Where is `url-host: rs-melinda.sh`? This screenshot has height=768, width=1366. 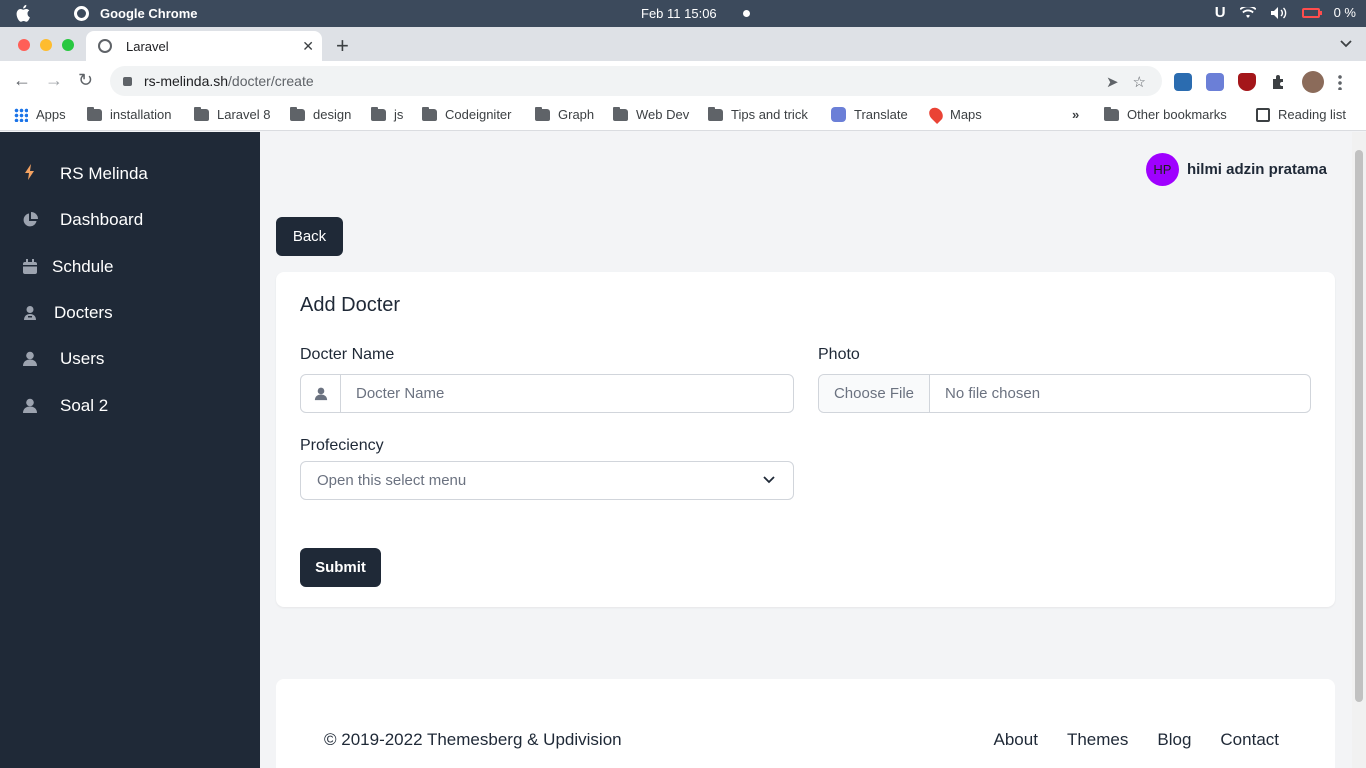
url-host: rs-melinda.sh is located at coordinates (186, 81).